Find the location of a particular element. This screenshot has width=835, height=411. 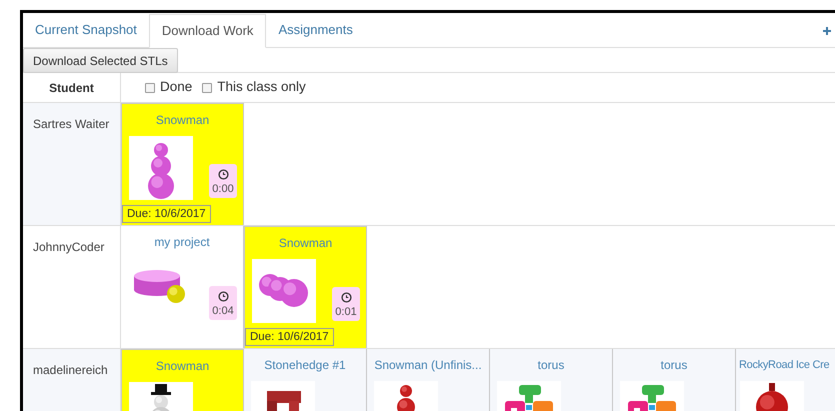

time-text: 0:04 is located at coordinates (223, 311).